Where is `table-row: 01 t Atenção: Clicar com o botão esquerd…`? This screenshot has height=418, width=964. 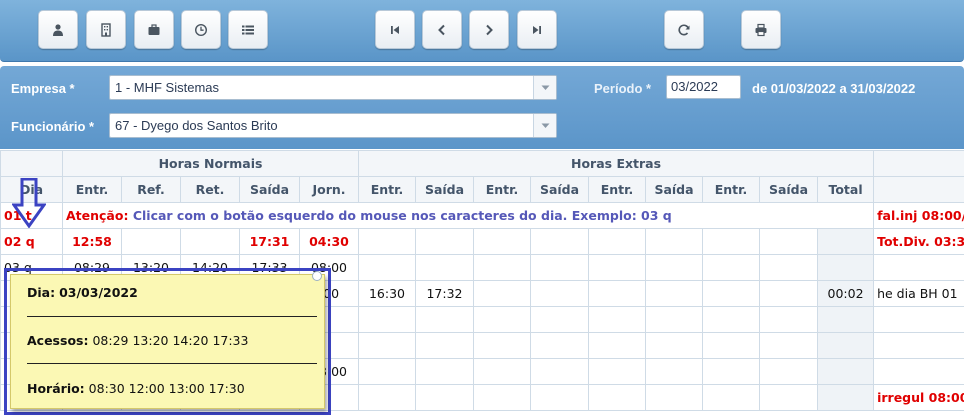 table-row: 01 t Atenção: Clicar com o botão esquerd… is located at coordinates (482, 215).